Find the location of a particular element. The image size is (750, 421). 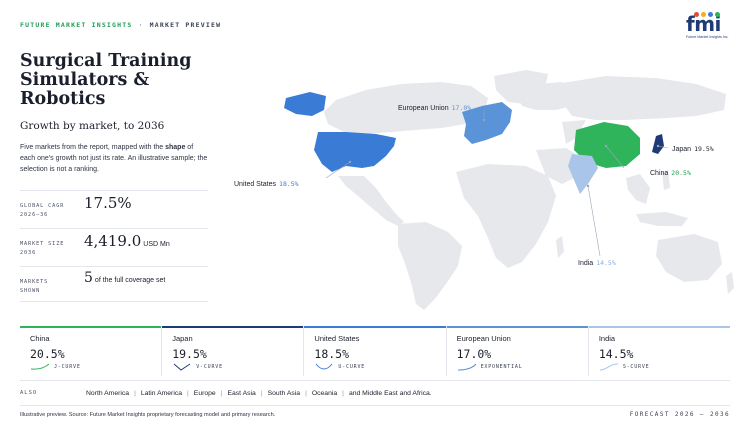

logo-dot-red is located at coordinates (696, 14).